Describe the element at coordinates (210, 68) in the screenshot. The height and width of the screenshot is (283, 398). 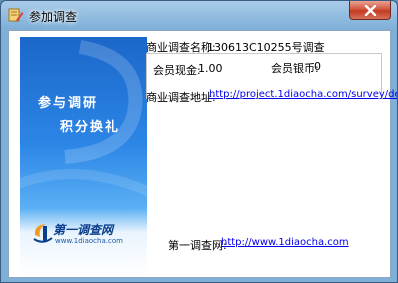
I see `member-cash-value: 1.00` at that location.